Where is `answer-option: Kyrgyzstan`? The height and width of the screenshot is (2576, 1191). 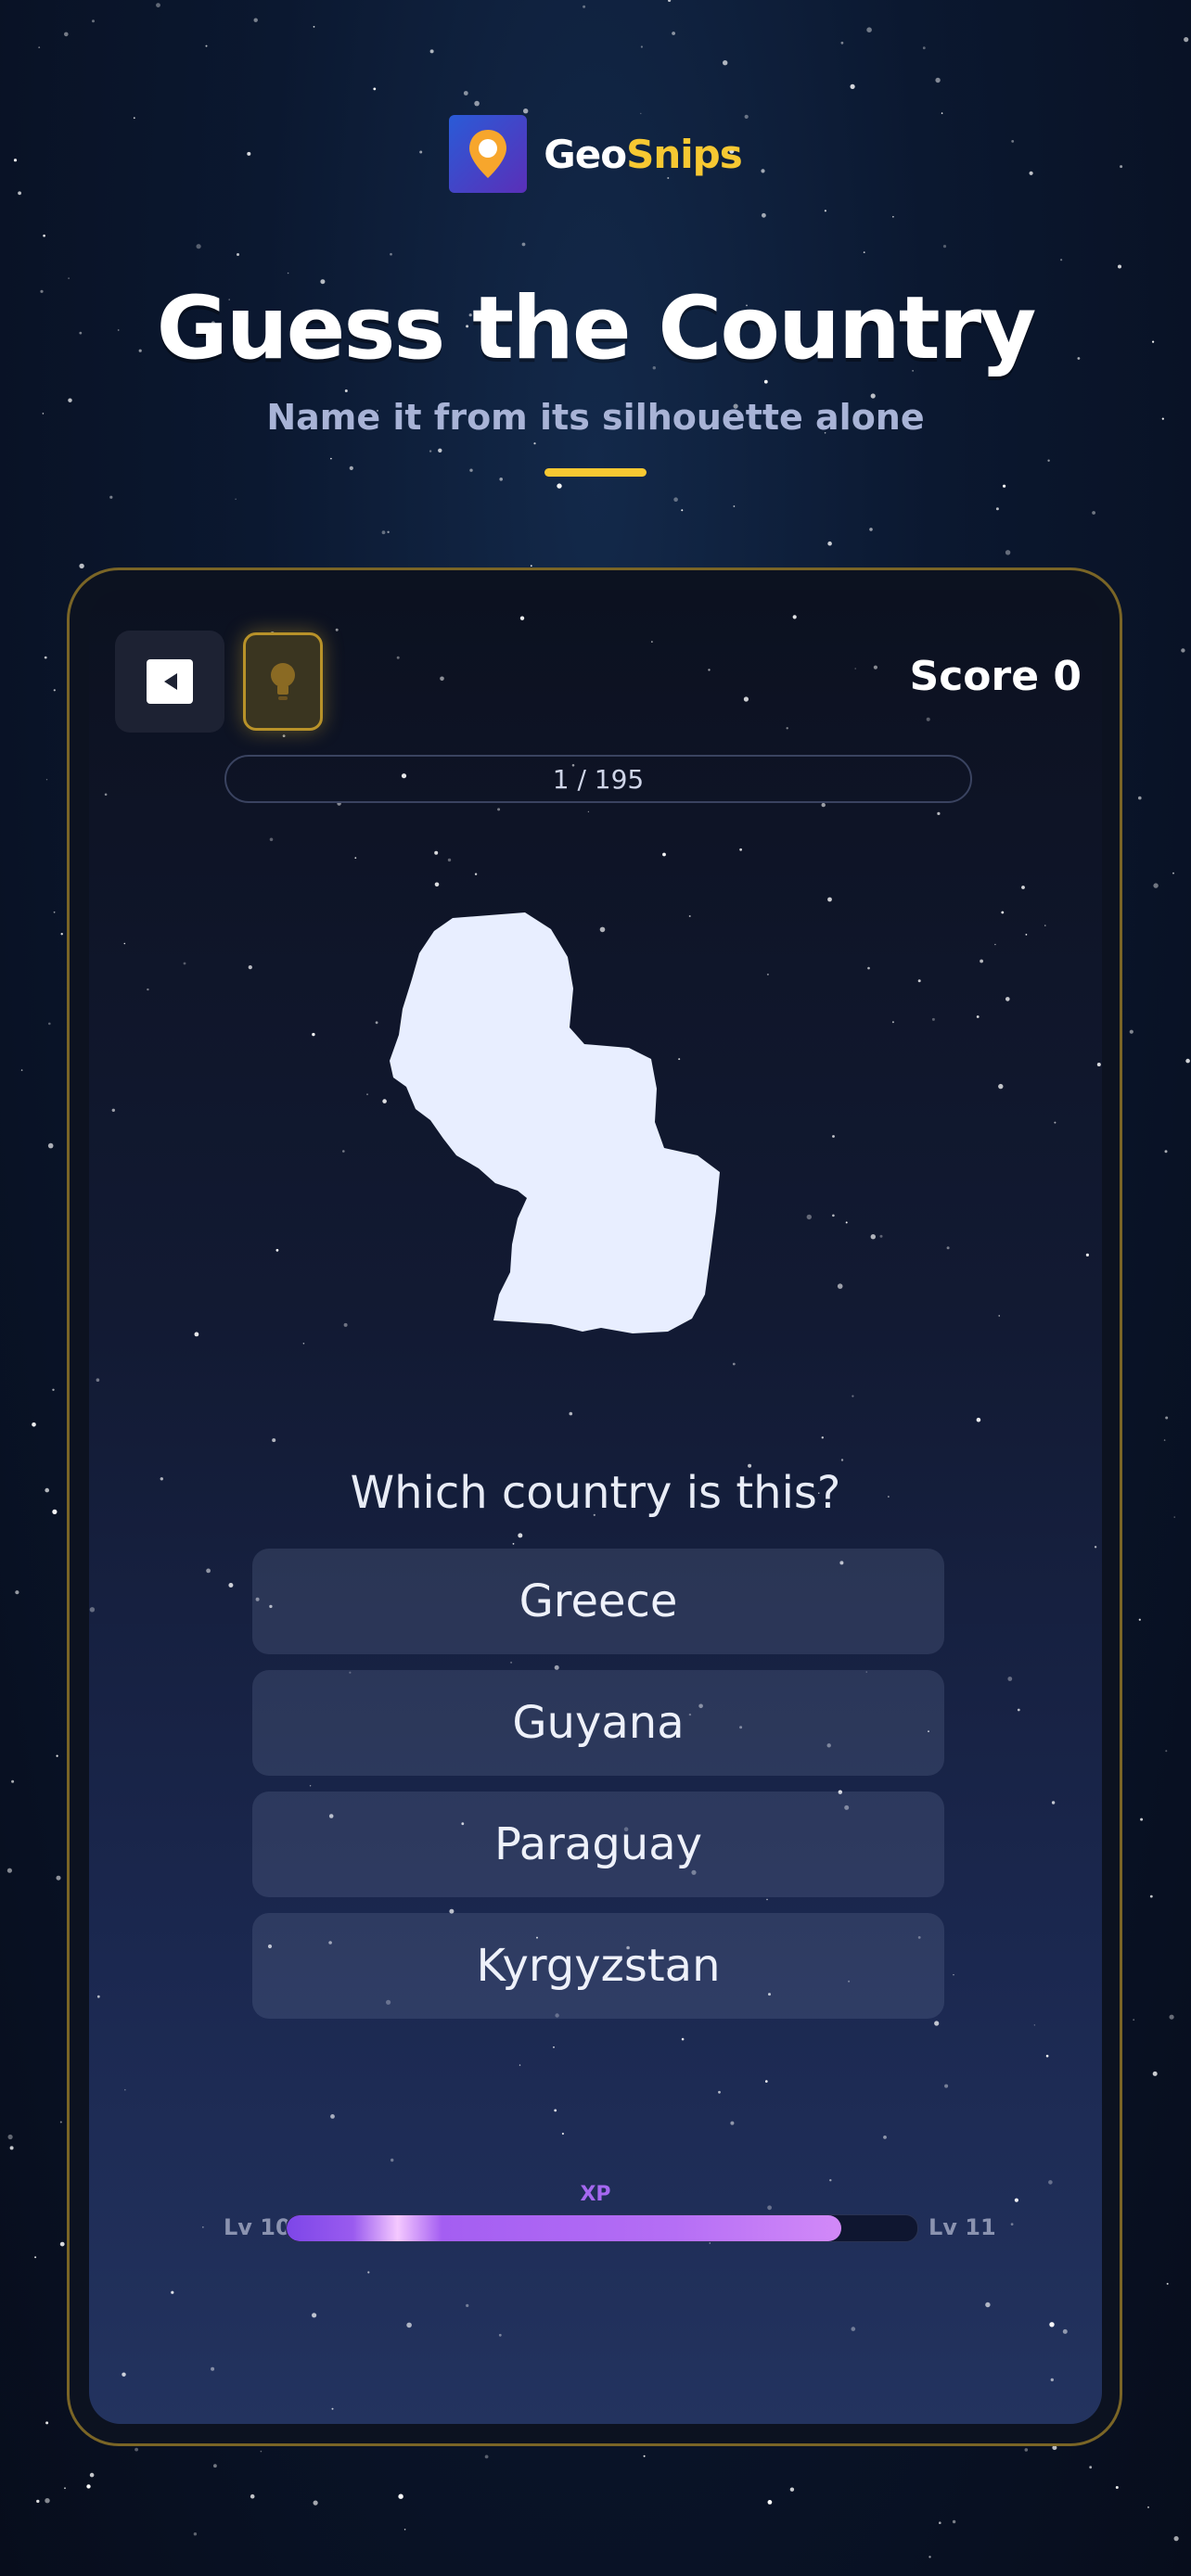 answer-option: Kyrgyzstan is located at coordinates (598, 1966).